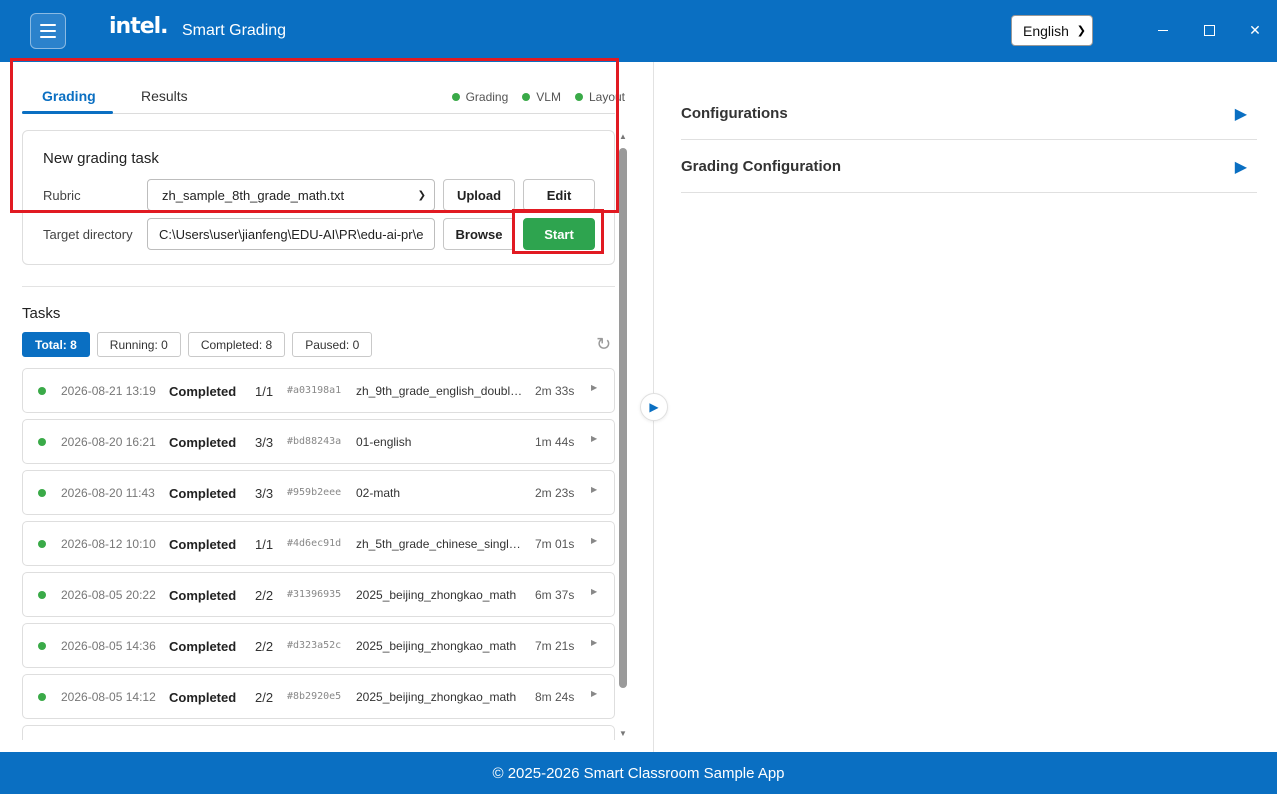  I want to click on refresh-icon: ↻, so click(603, 344).